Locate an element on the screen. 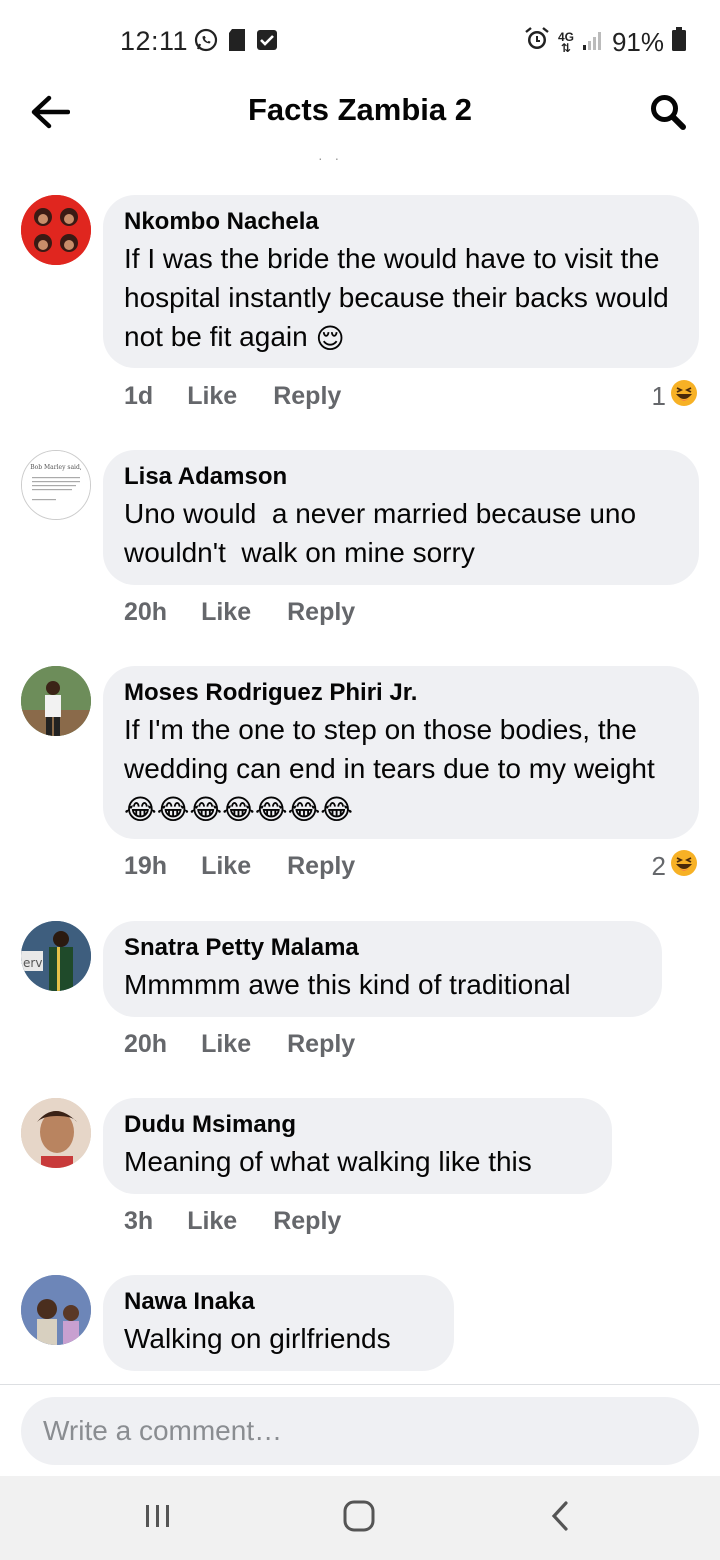 The width and height of the screenshot is (720, 1560). battery-level: 91% is located at coordinates (637, 42).